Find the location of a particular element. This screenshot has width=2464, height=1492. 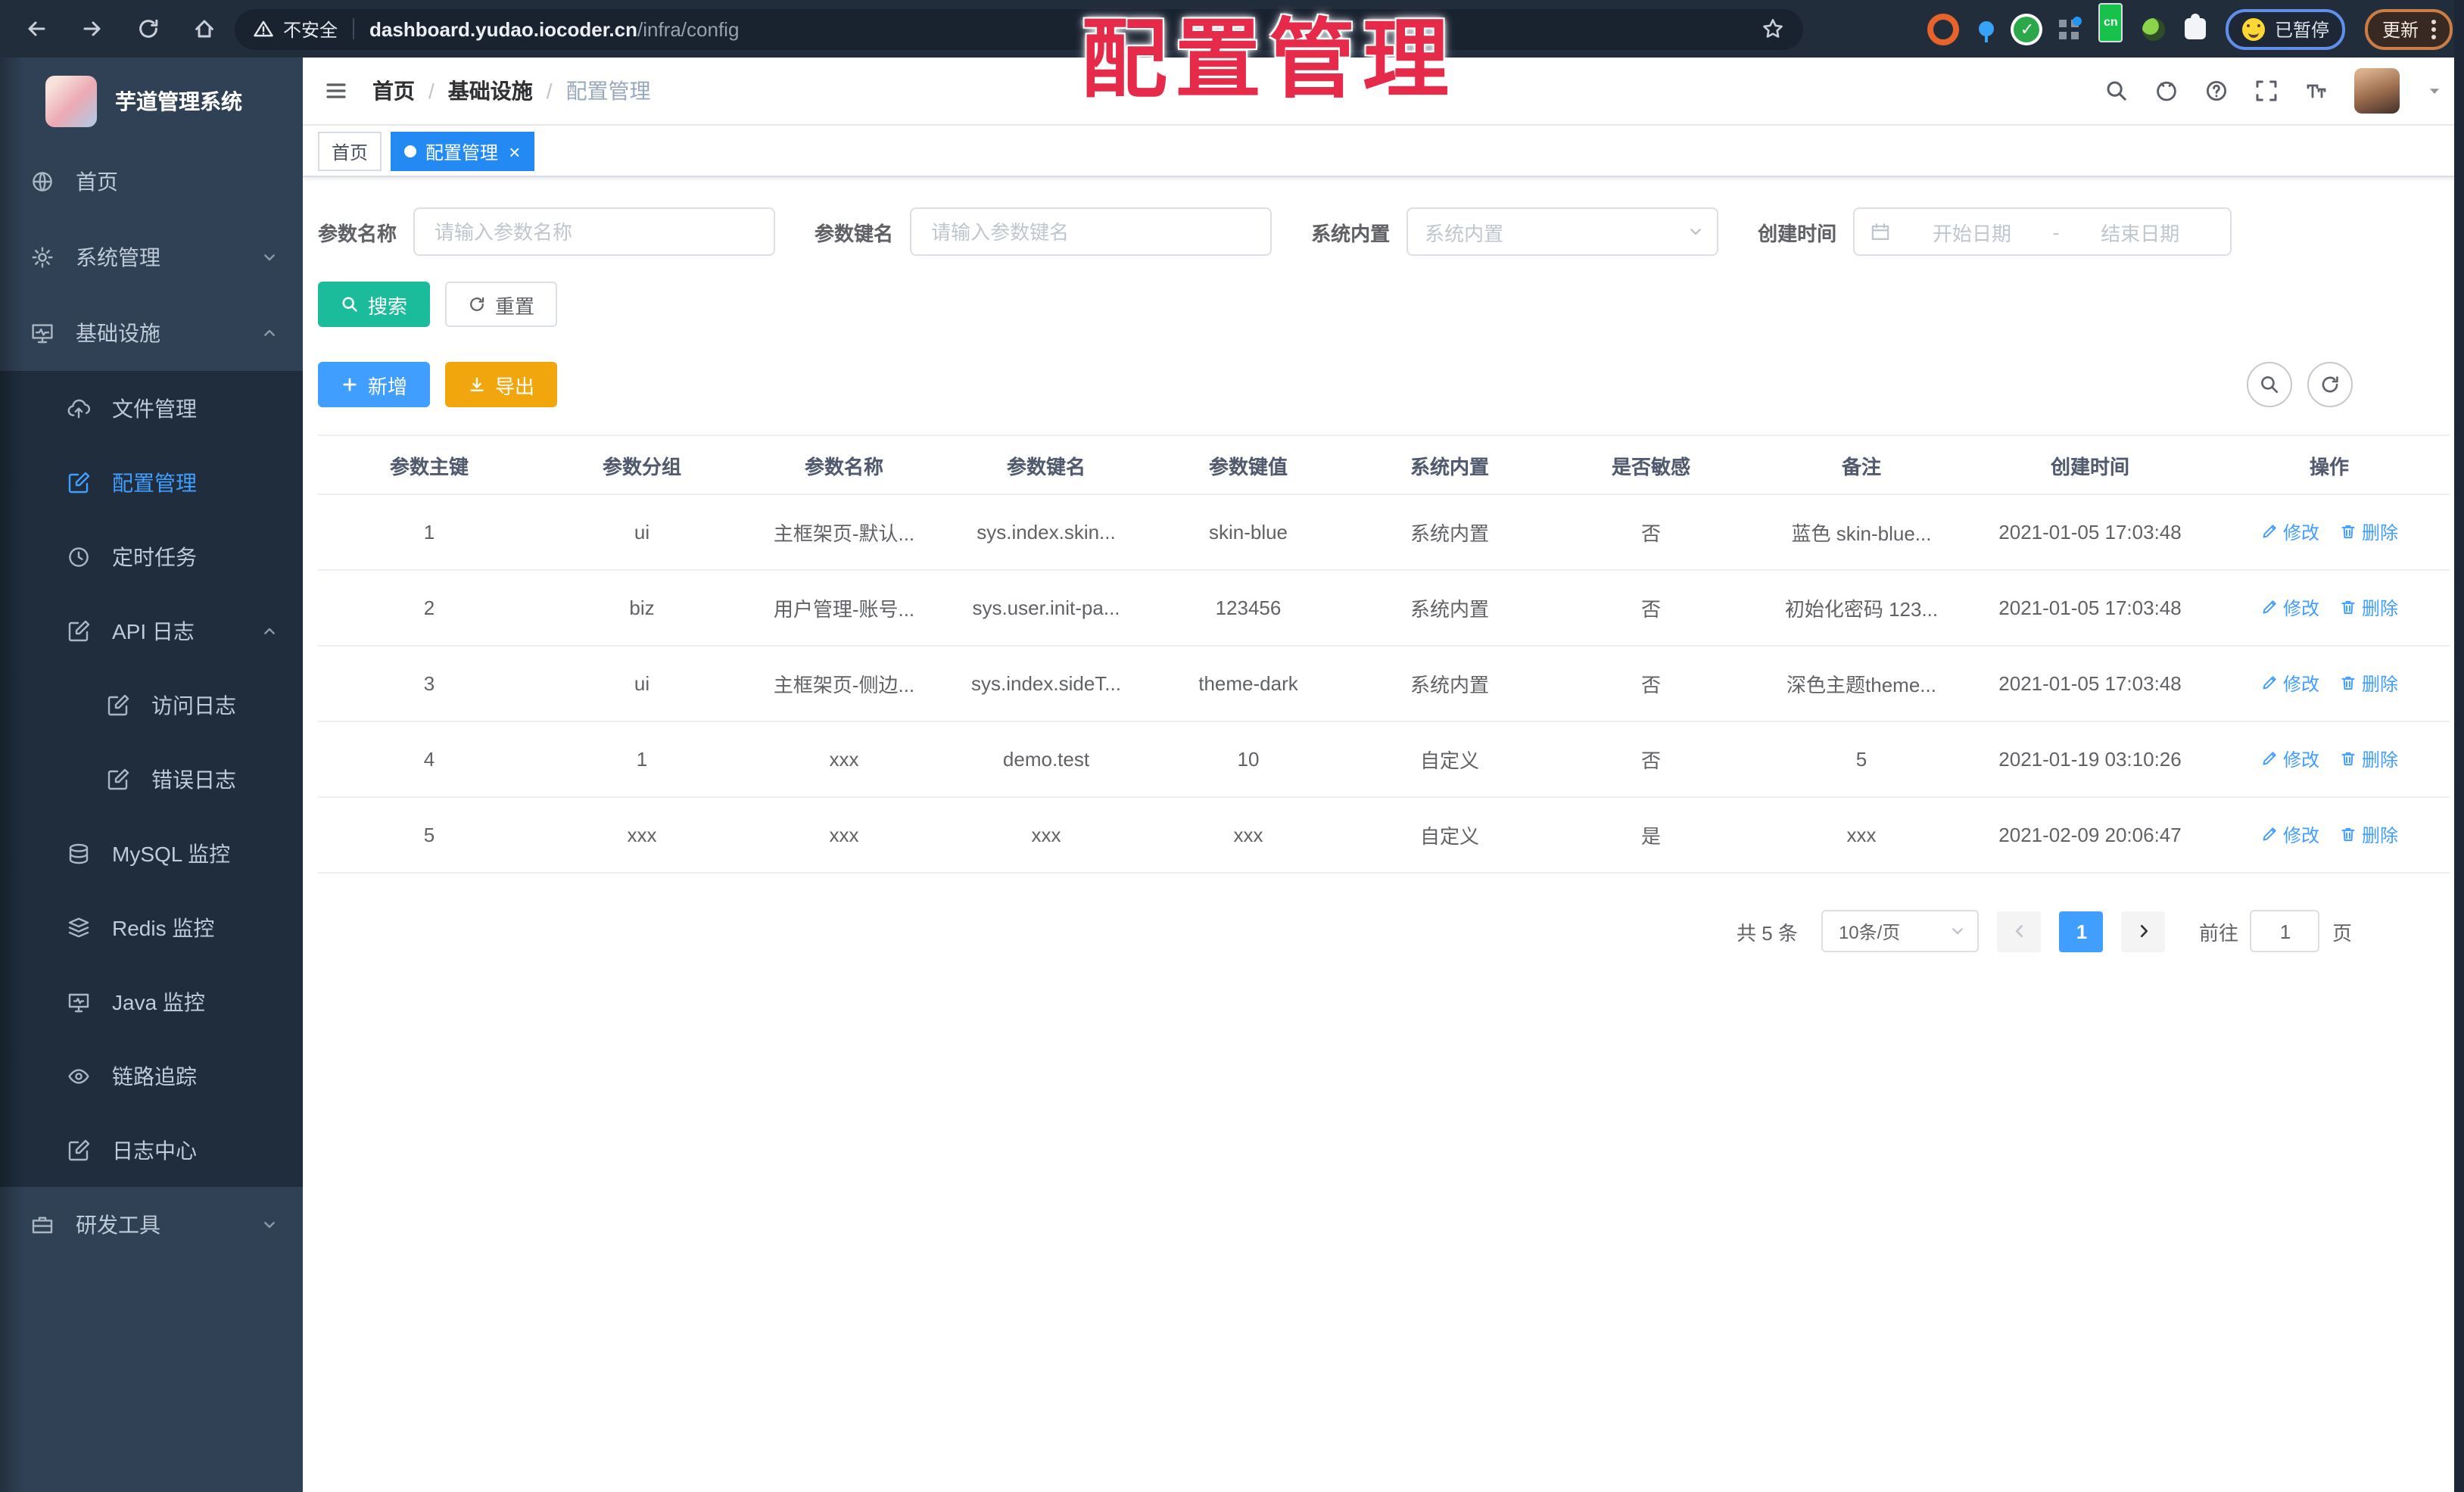

builtin-select: 系统内置 is located at coordinates (1562, 231).